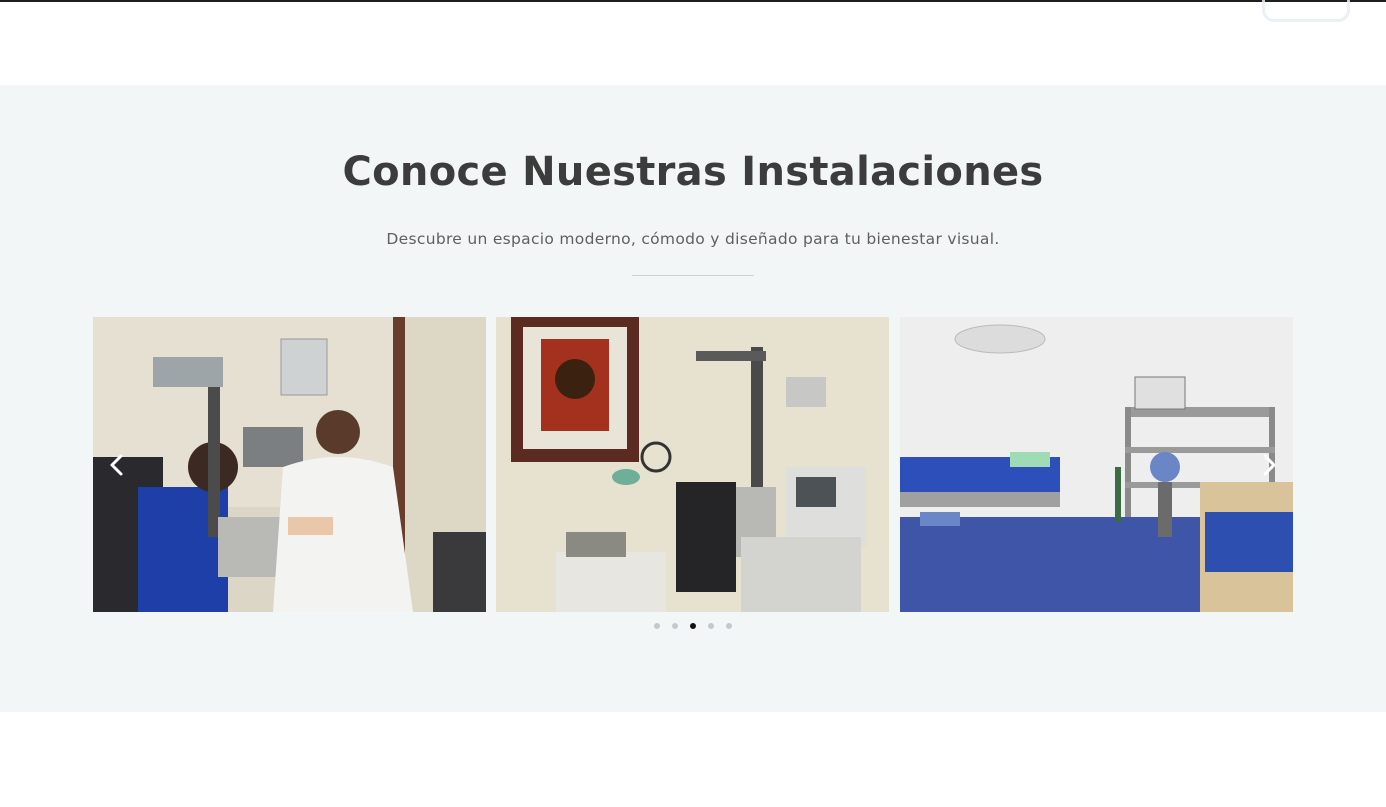 The height and width of the screenshot is (807, 1386). I want to click on carousel-prev-button, so click(117, 465).